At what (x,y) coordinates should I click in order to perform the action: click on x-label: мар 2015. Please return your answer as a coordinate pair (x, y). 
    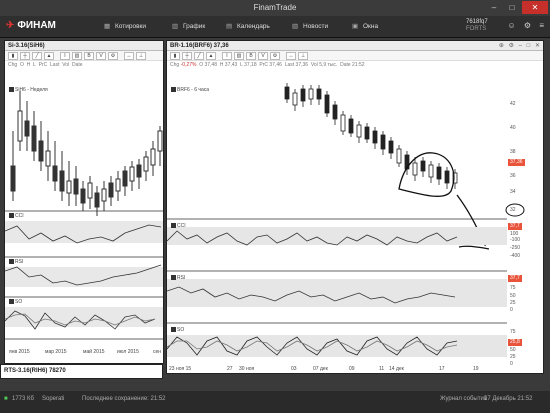
    Looking at the image, I should click on (56, 352).